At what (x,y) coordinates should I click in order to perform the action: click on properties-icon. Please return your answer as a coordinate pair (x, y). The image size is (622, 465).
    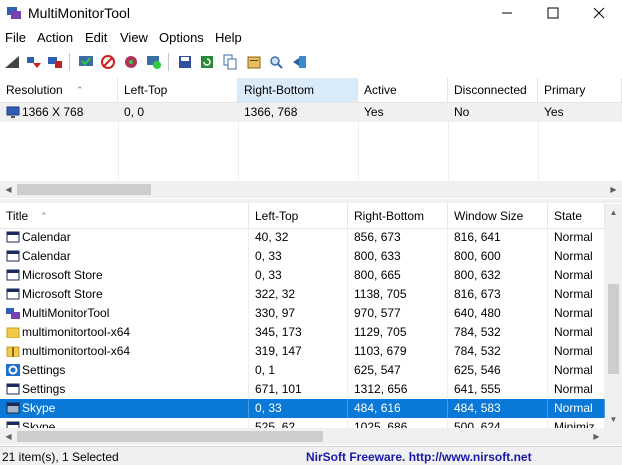
    Looking at the image, I should click on (254, 62).